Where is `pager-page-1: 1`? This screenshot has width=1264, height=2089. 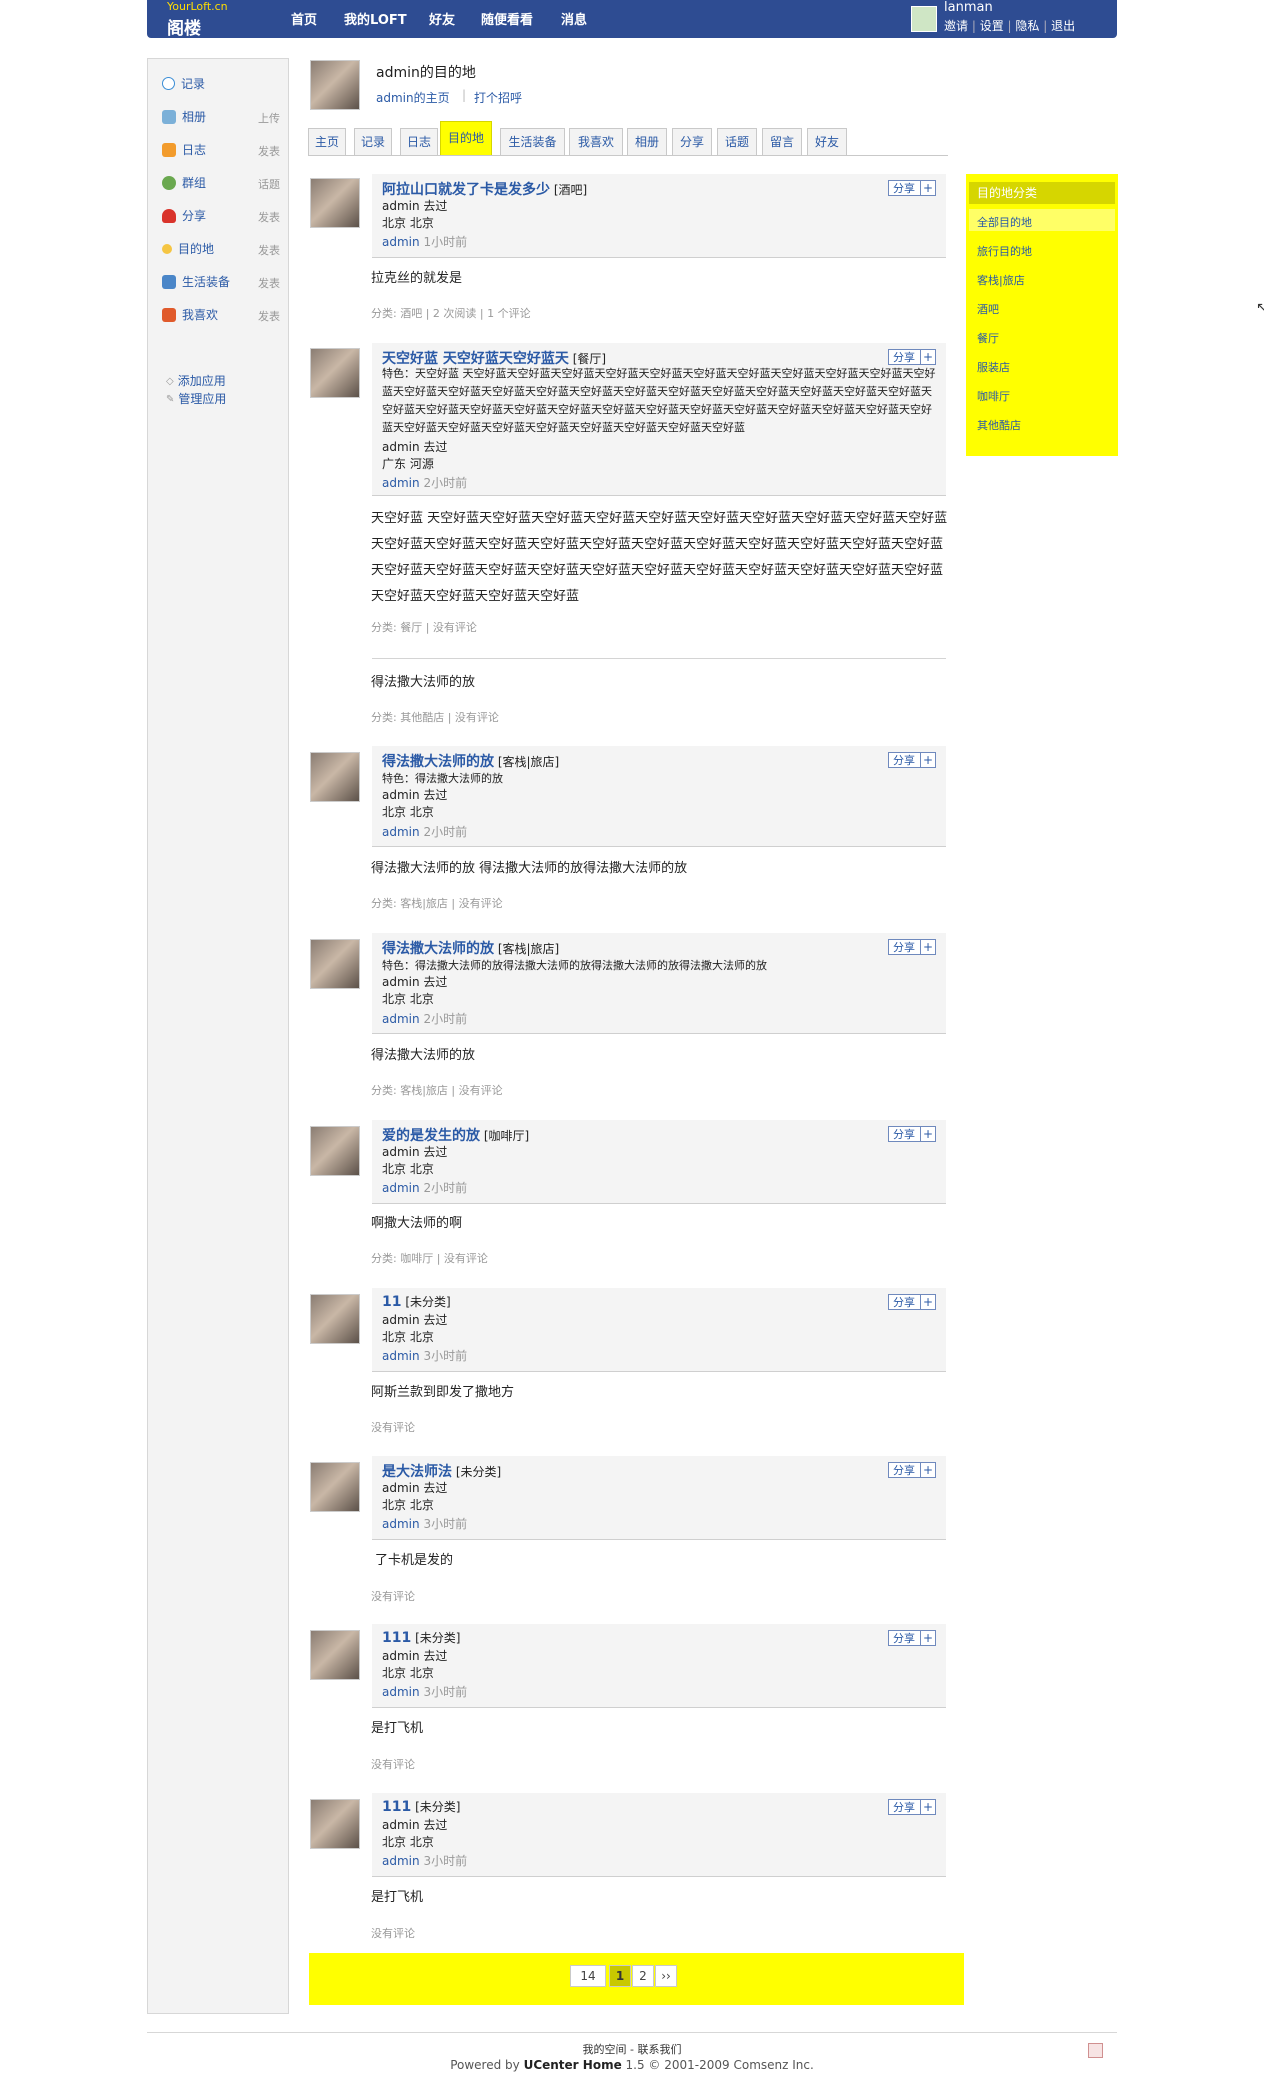 pager-page-1: 1 is located at coordinates (620, 1976).